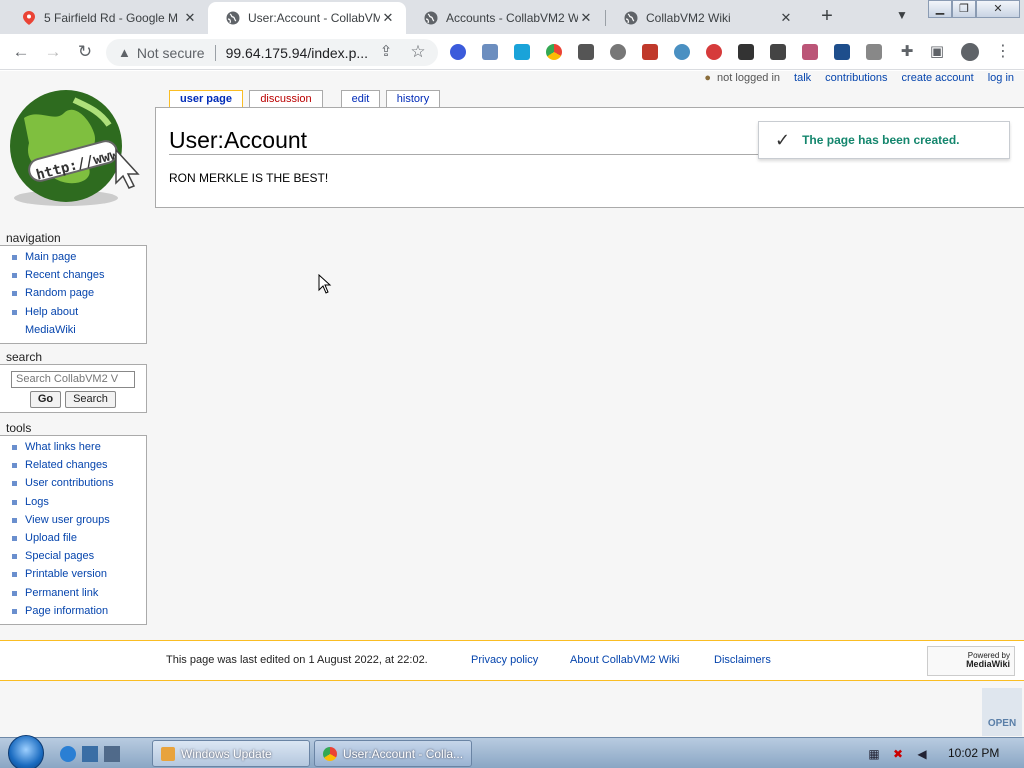 This screenshot has height=768, width=1024. I want to click on tab-label: CollabVM2 Wiki, so click(688, 18).